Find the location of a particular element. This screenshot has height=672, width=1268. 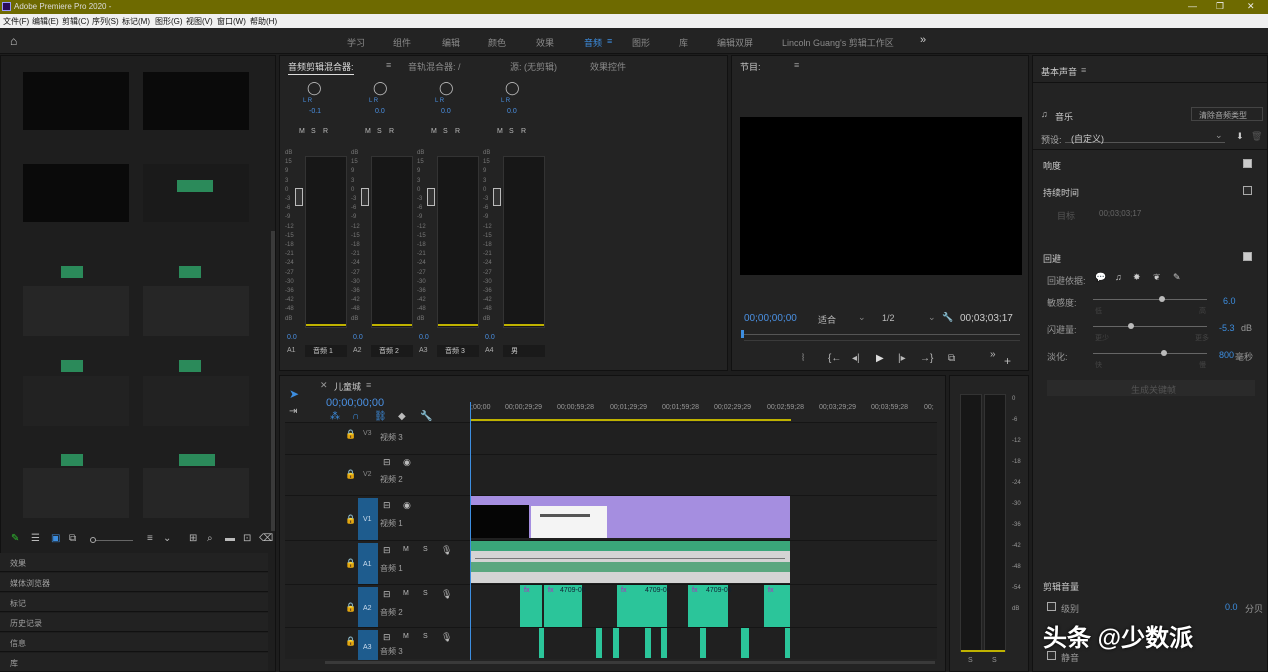

overflow-icon: » is located at coordinates (923, 40).